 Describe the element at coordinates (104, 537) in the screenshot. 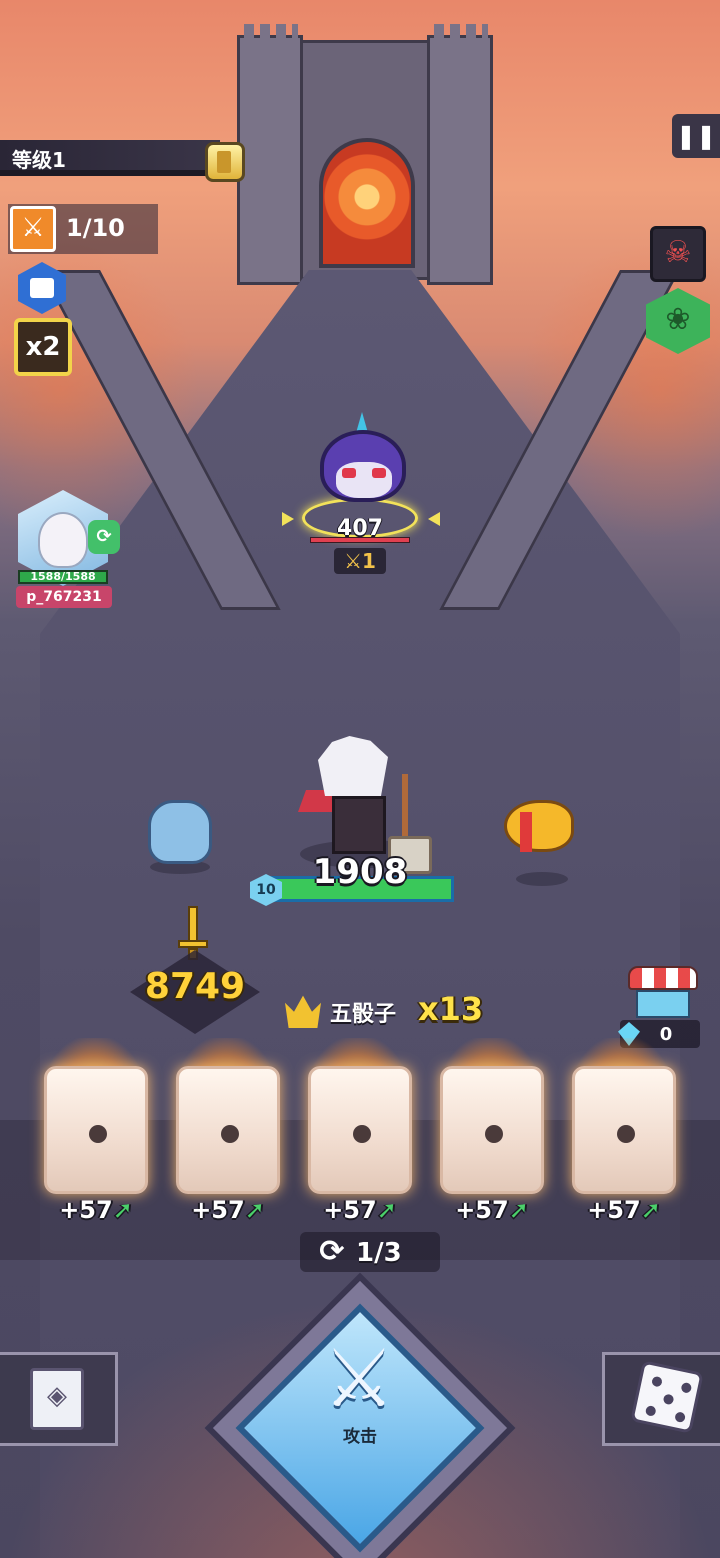

I see `sync-icon: ⟳` at that location.